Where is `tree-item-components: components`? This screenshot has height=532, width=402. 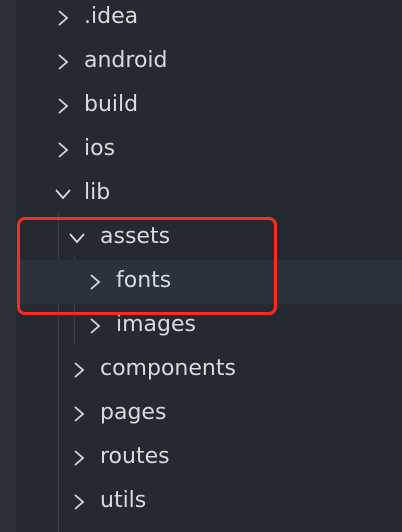 tree-item-components: components is located at coordinates (209, 370).